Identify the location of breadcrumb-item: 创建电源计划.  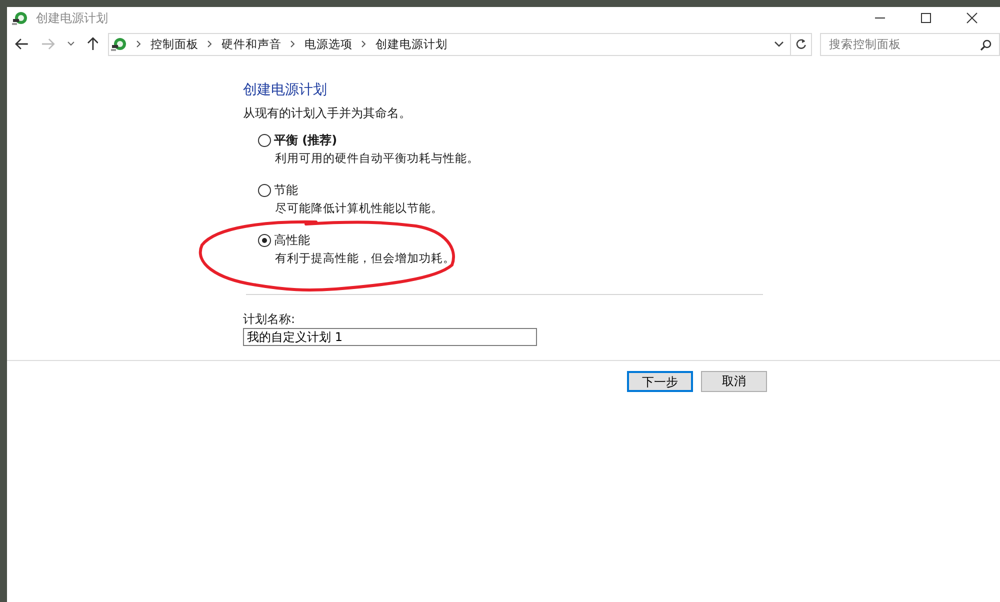
(411, 44).